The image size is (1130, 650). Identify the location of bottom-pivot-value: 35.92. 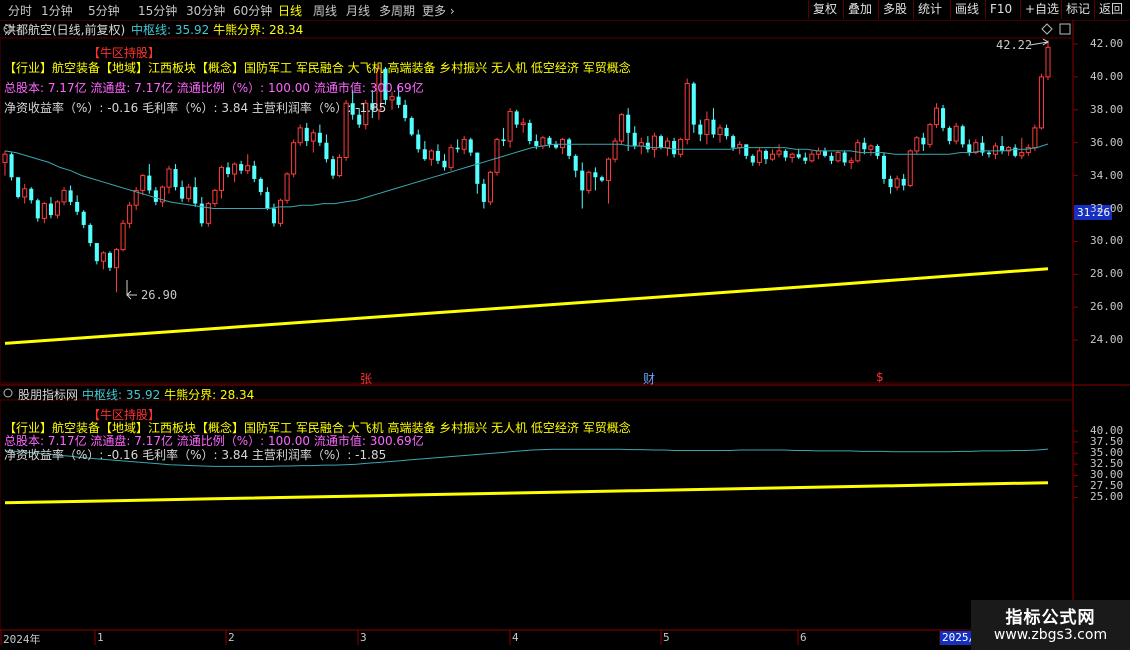
(143, 395).